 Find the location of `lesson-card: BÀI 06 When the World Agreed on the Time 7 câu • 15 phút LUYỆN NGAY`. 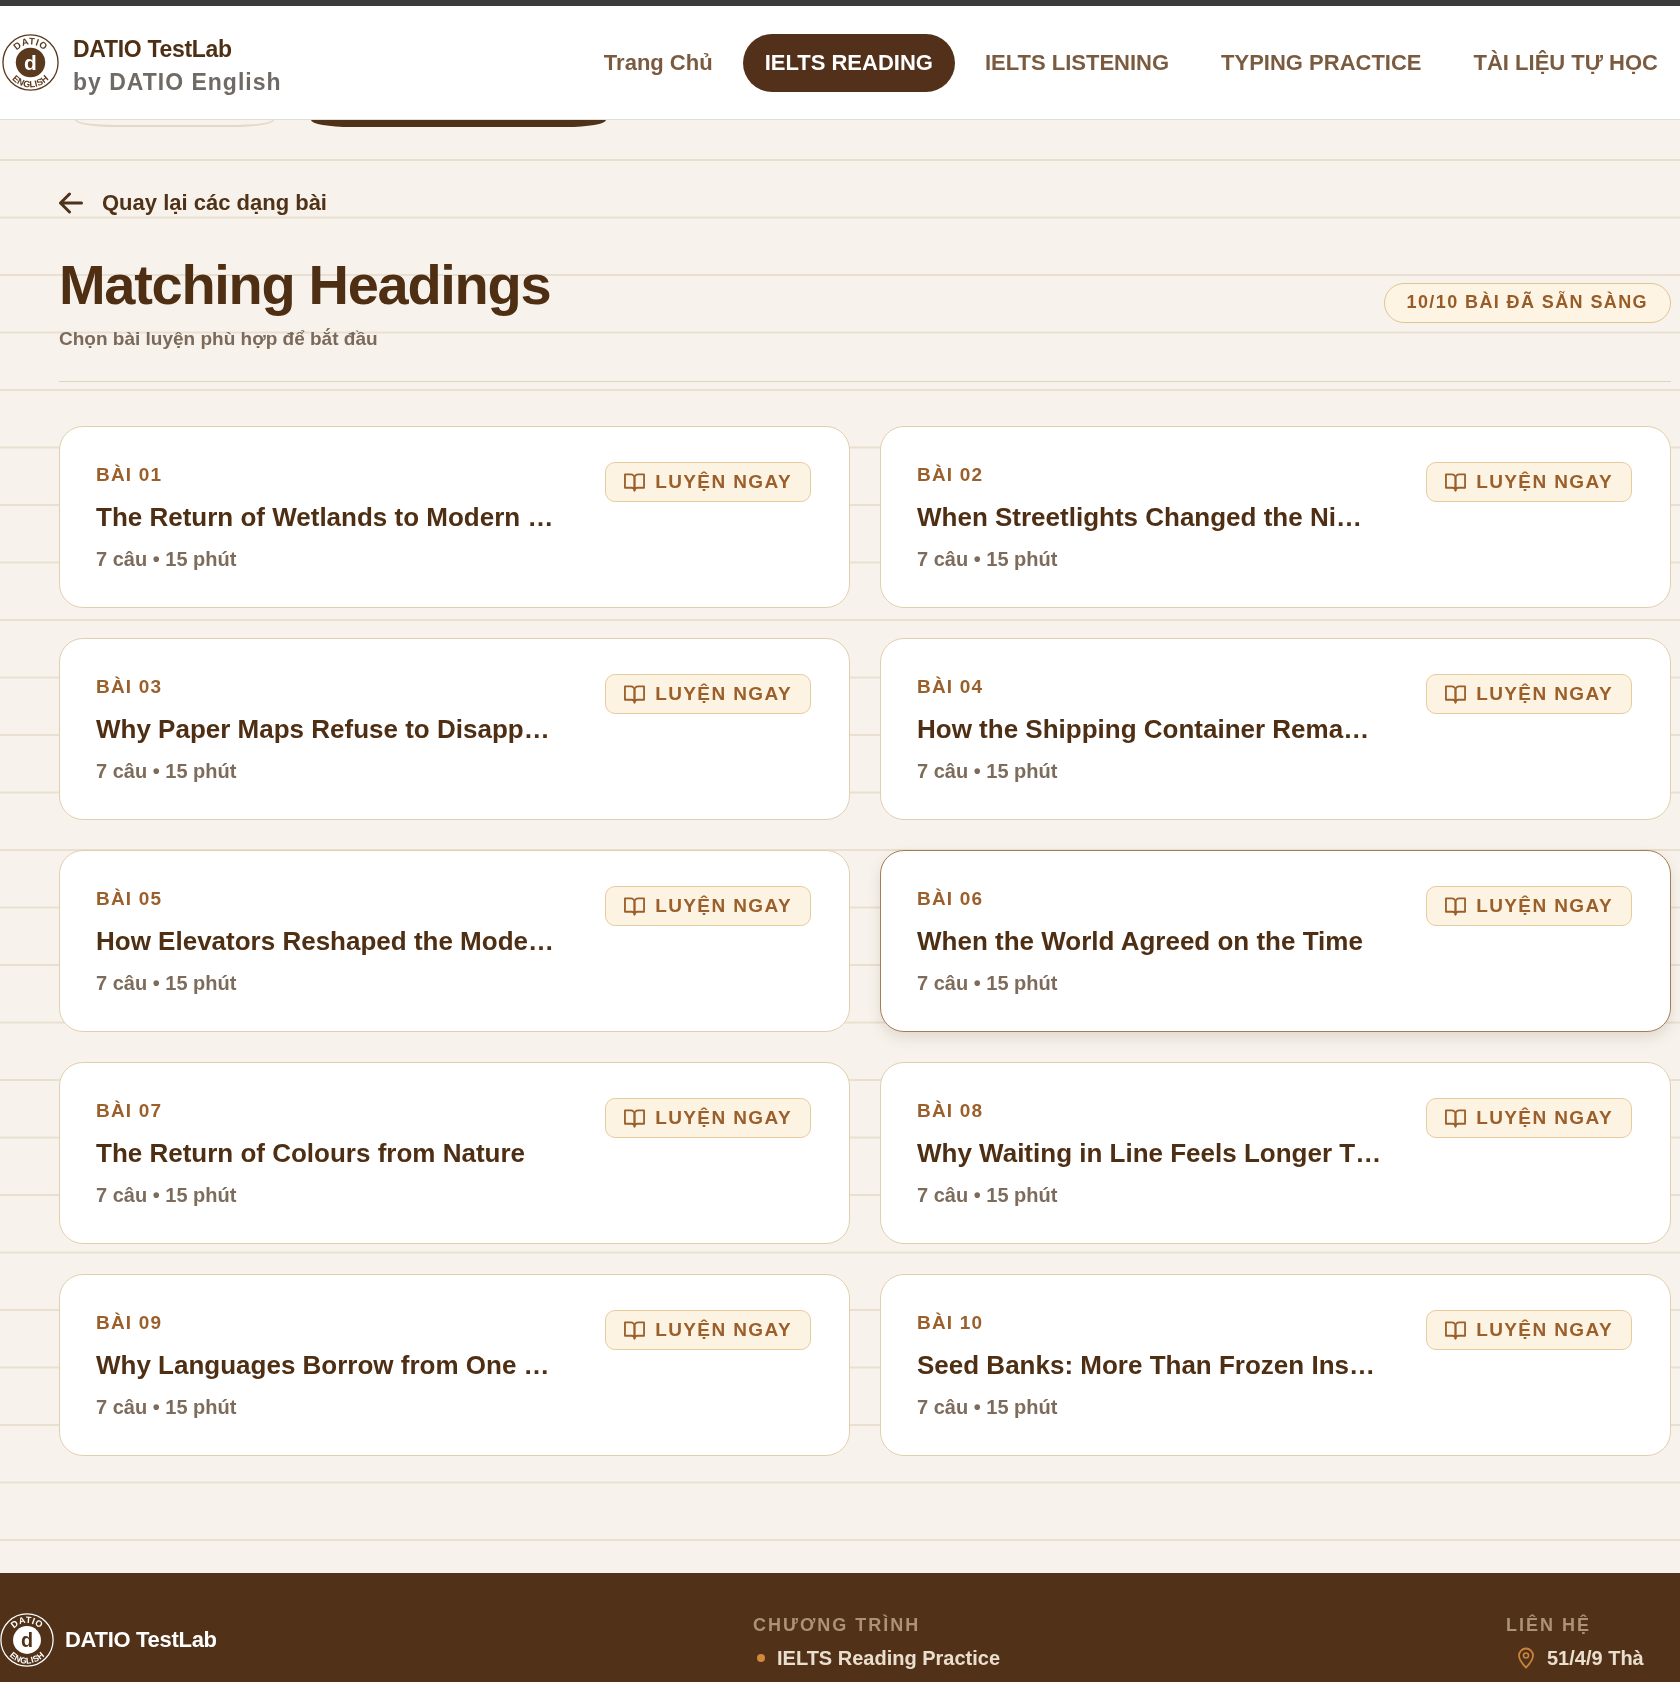

lesson-card: BÀI 06 When the World Agreed on the Time 7 câu • 15 phút LUYỆN NGAY is located at coordinates (1275, 941).